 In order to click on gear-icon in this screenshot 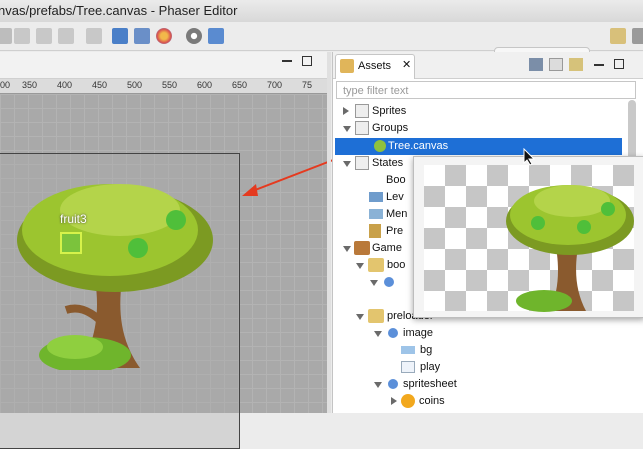, I will do `click(194, 36)`.